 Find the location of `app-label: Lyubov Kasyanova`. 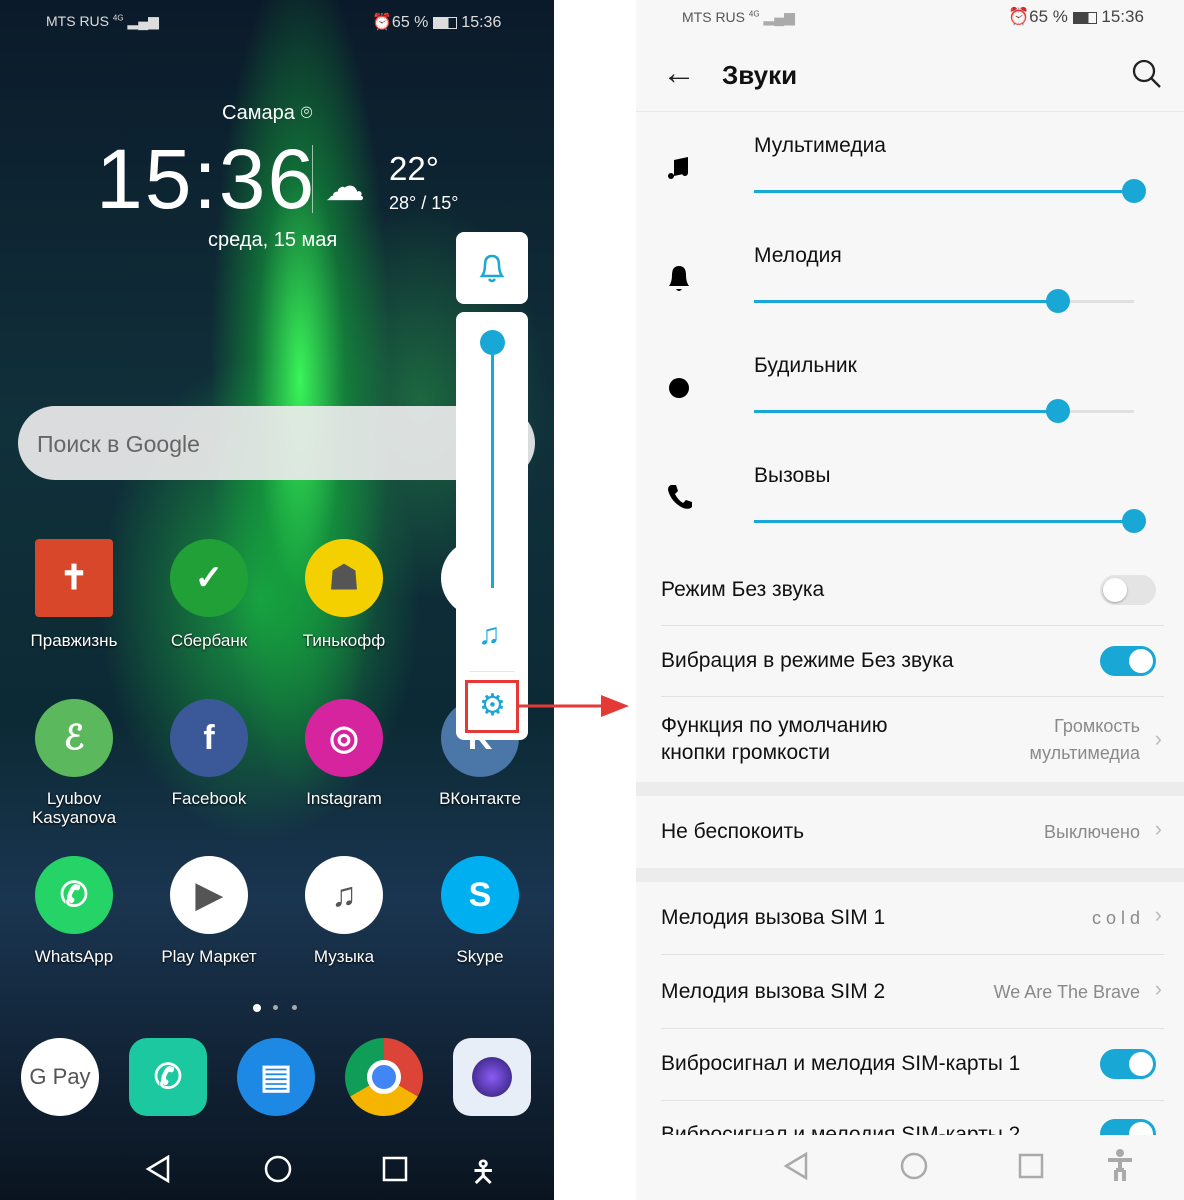

app-label: Lyubov Kasyanova is located at coordinates (74, 808).